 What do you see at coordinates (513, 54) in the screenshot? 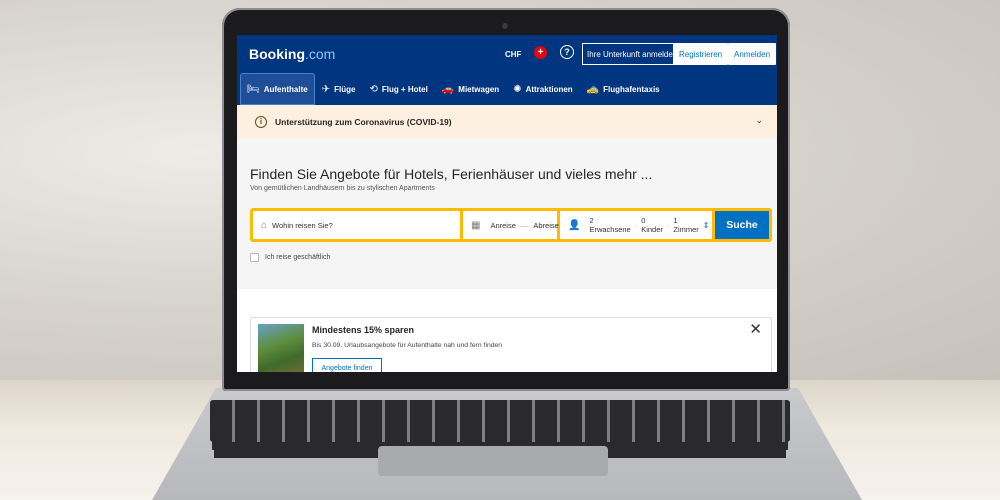
I see `currency-selector: CHF` at bounding box center [513, 54].